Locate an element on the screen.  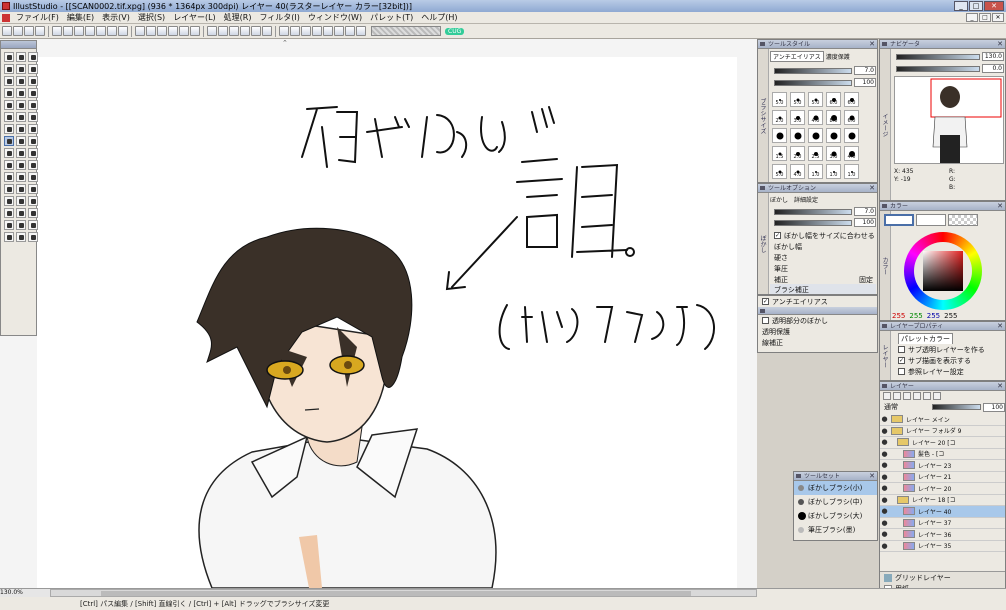
navigator-preview is located at coordinates (949, 120).